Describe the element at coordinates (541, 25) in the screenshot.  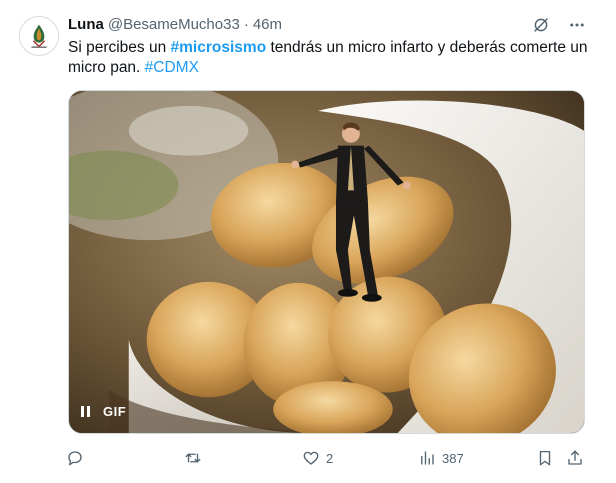
I see `grok-icon` at that location.